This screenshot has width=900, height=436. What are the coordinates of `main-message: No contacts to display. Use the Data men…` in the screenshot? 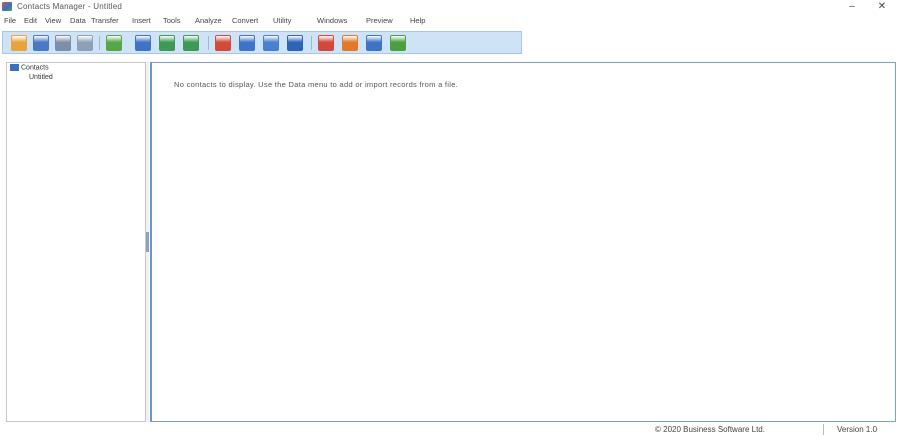 It's located at (316, 84).